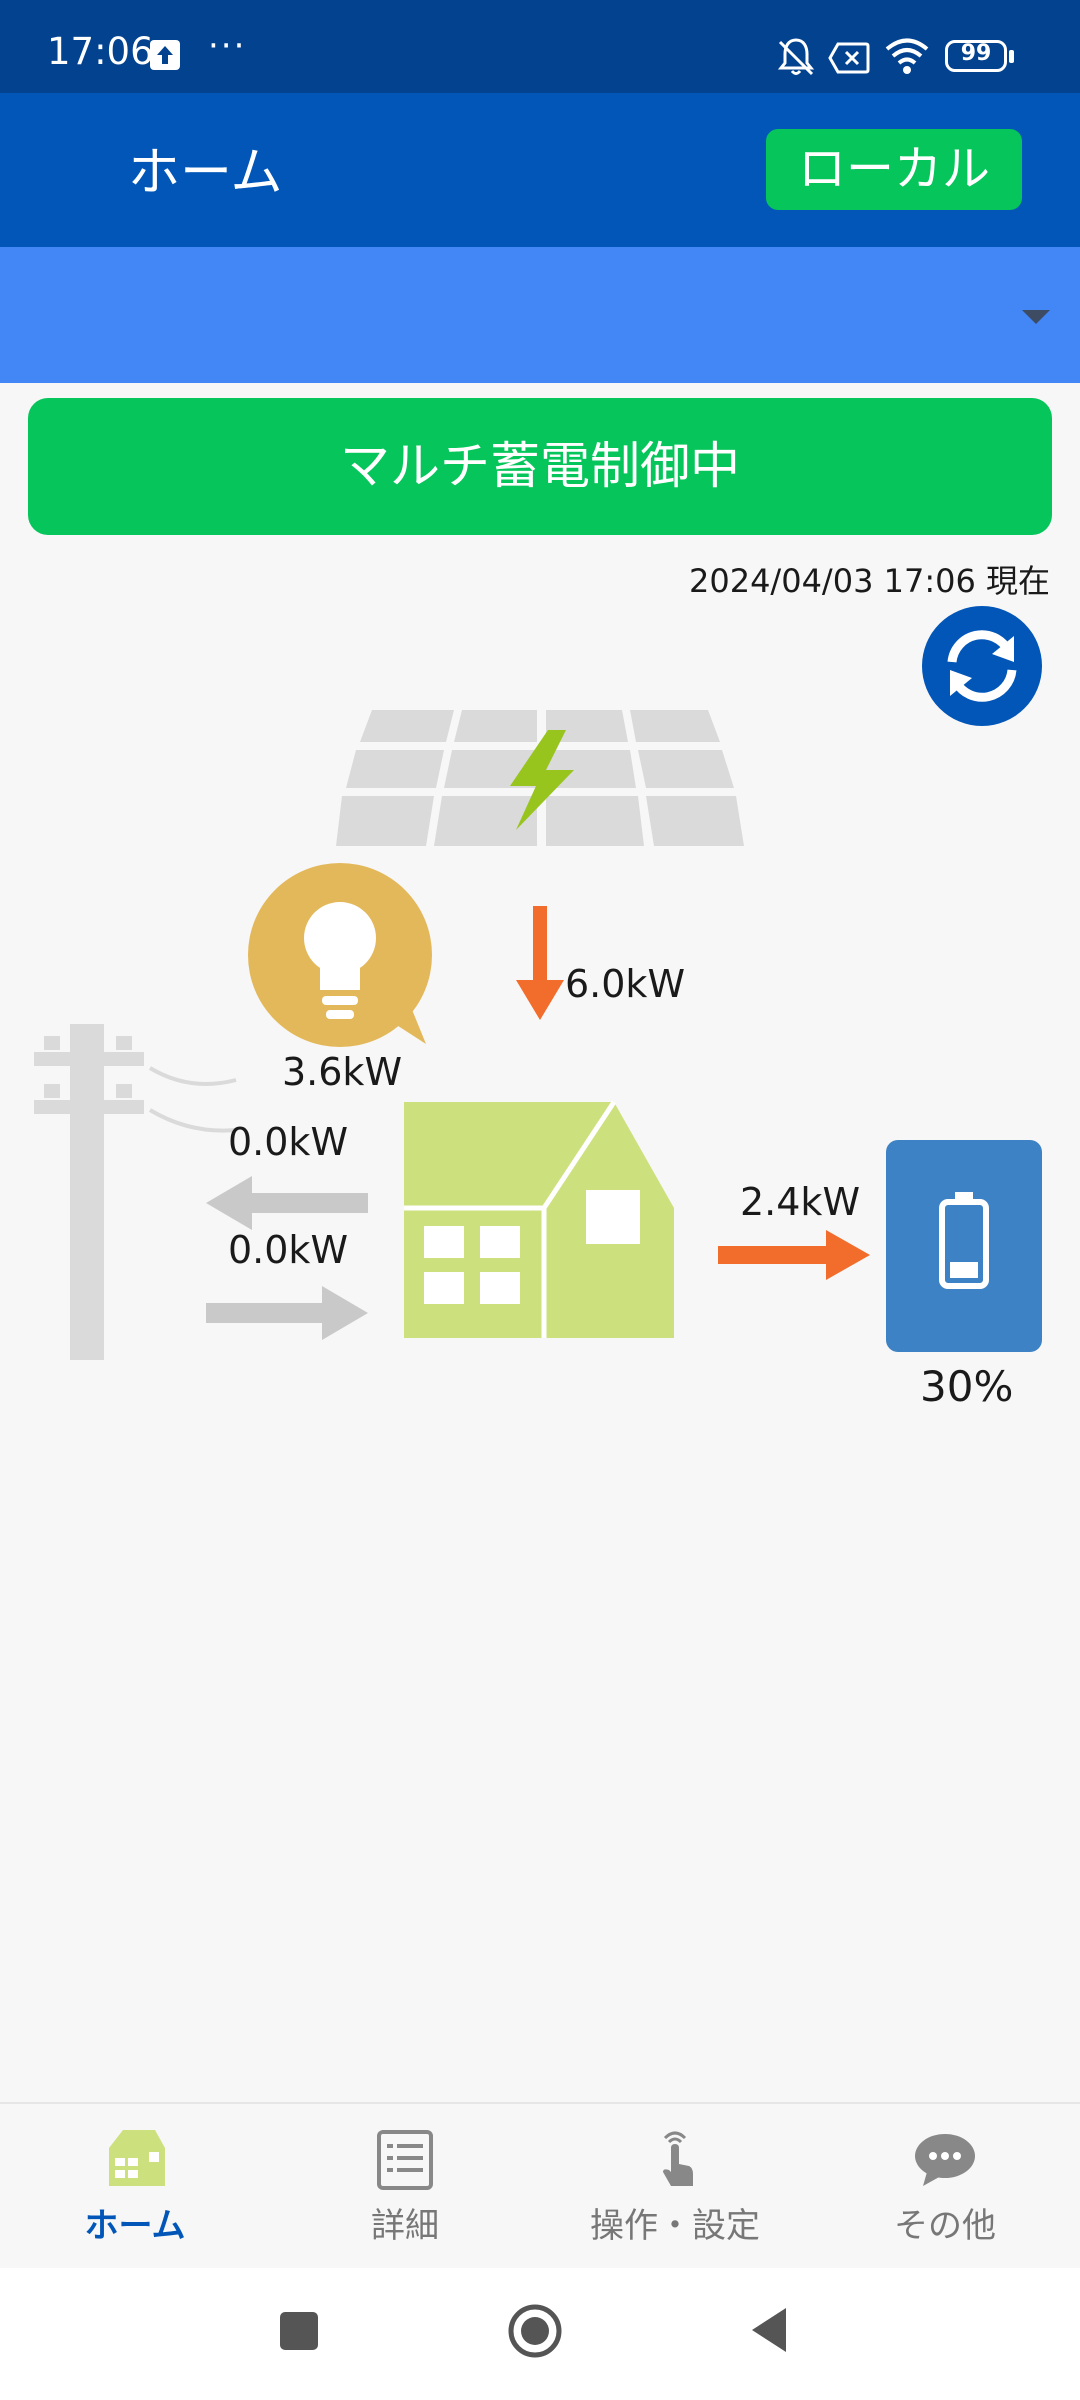 This screenshot has height=2400, width=1080. I want to click on local-button: ローカル, so click(894, 169).